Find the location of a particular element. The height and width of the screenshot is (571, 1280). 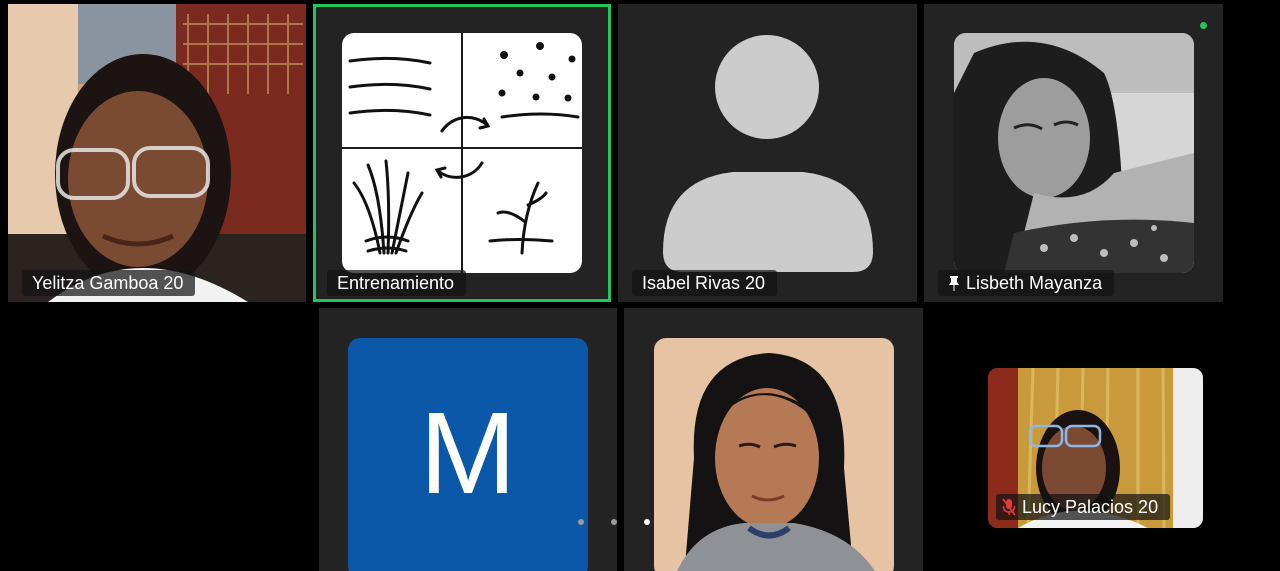

participant-name-label: Isabel Rivas 20 is located at coordinates (705, 283).